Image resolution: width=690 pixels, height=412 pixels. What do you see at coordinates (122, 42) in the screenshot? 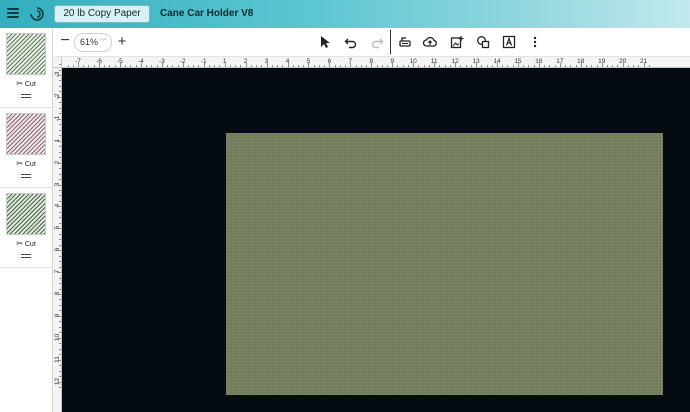
I see `zoom-in-button: +` at bounding box center [122, 42].